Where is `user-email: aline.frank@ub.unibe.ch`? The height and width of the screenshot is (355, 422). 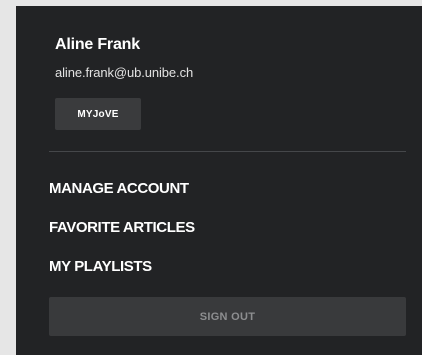
user-email: aline.frank@ub.unibe.ch is located at coordinates (124, 72).